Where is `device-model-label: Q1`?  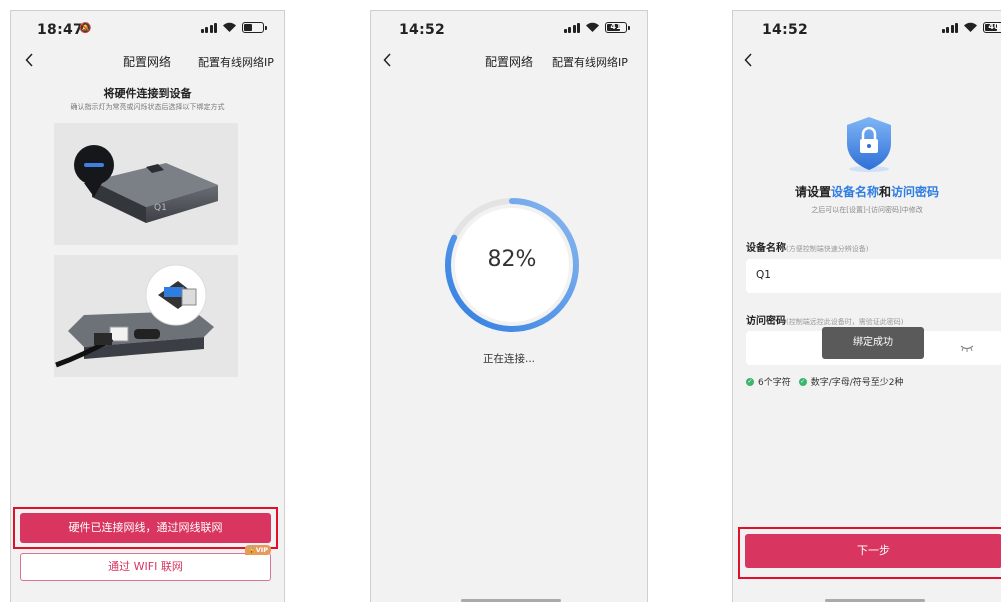
device-model-label: Q1 is located at coordinates (160, 208).